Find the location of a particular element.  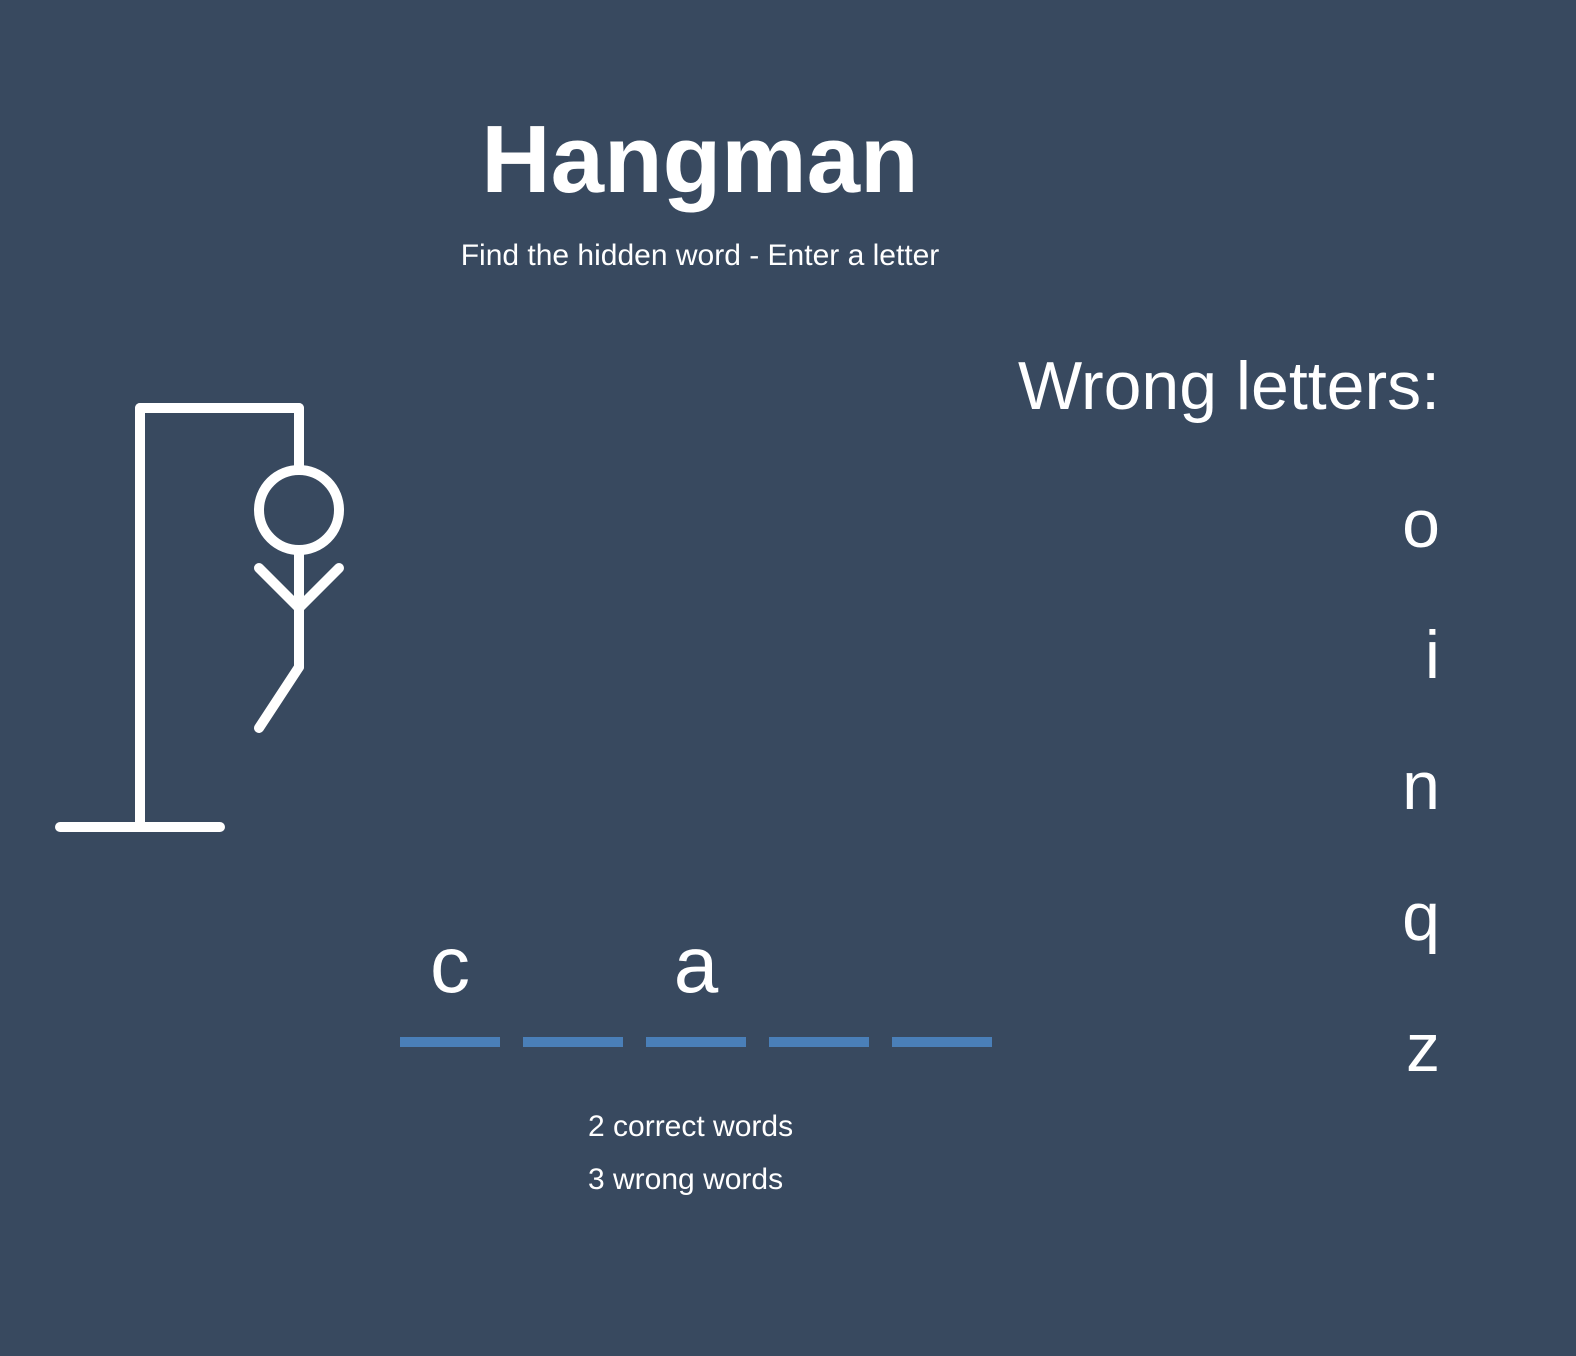

slot-letter: c is located at coordinates (450, 964).